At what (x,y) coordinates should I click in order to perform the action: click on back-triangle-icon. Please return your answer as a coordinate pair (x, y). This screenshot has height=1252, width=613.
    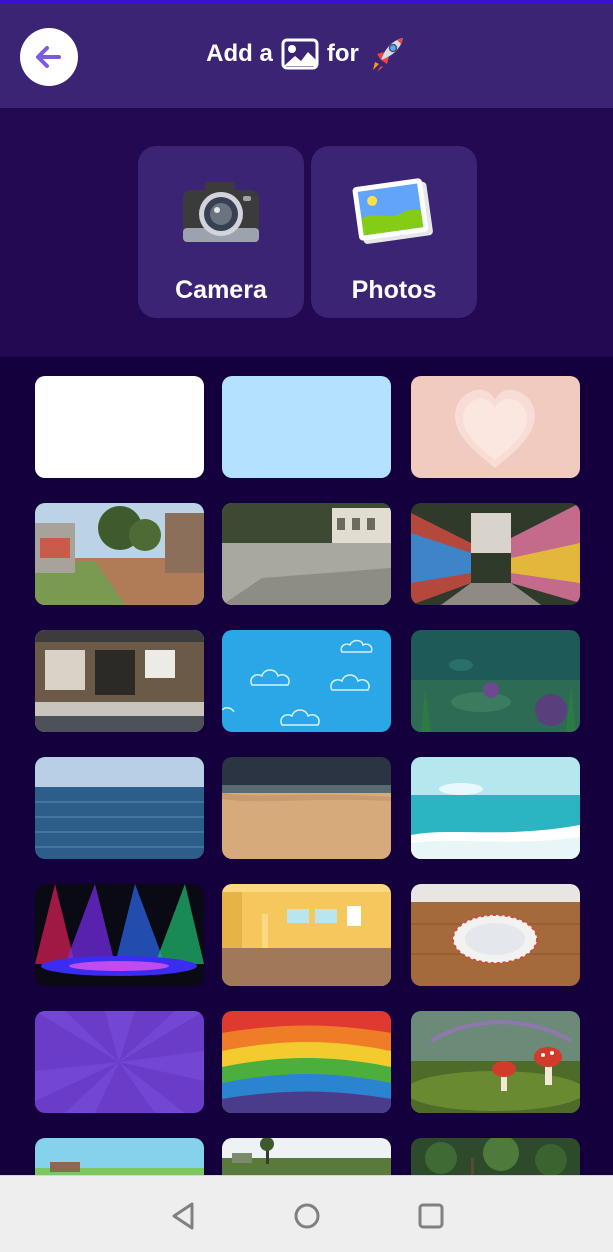
    Looking at the image, I should click on (184, 1216).